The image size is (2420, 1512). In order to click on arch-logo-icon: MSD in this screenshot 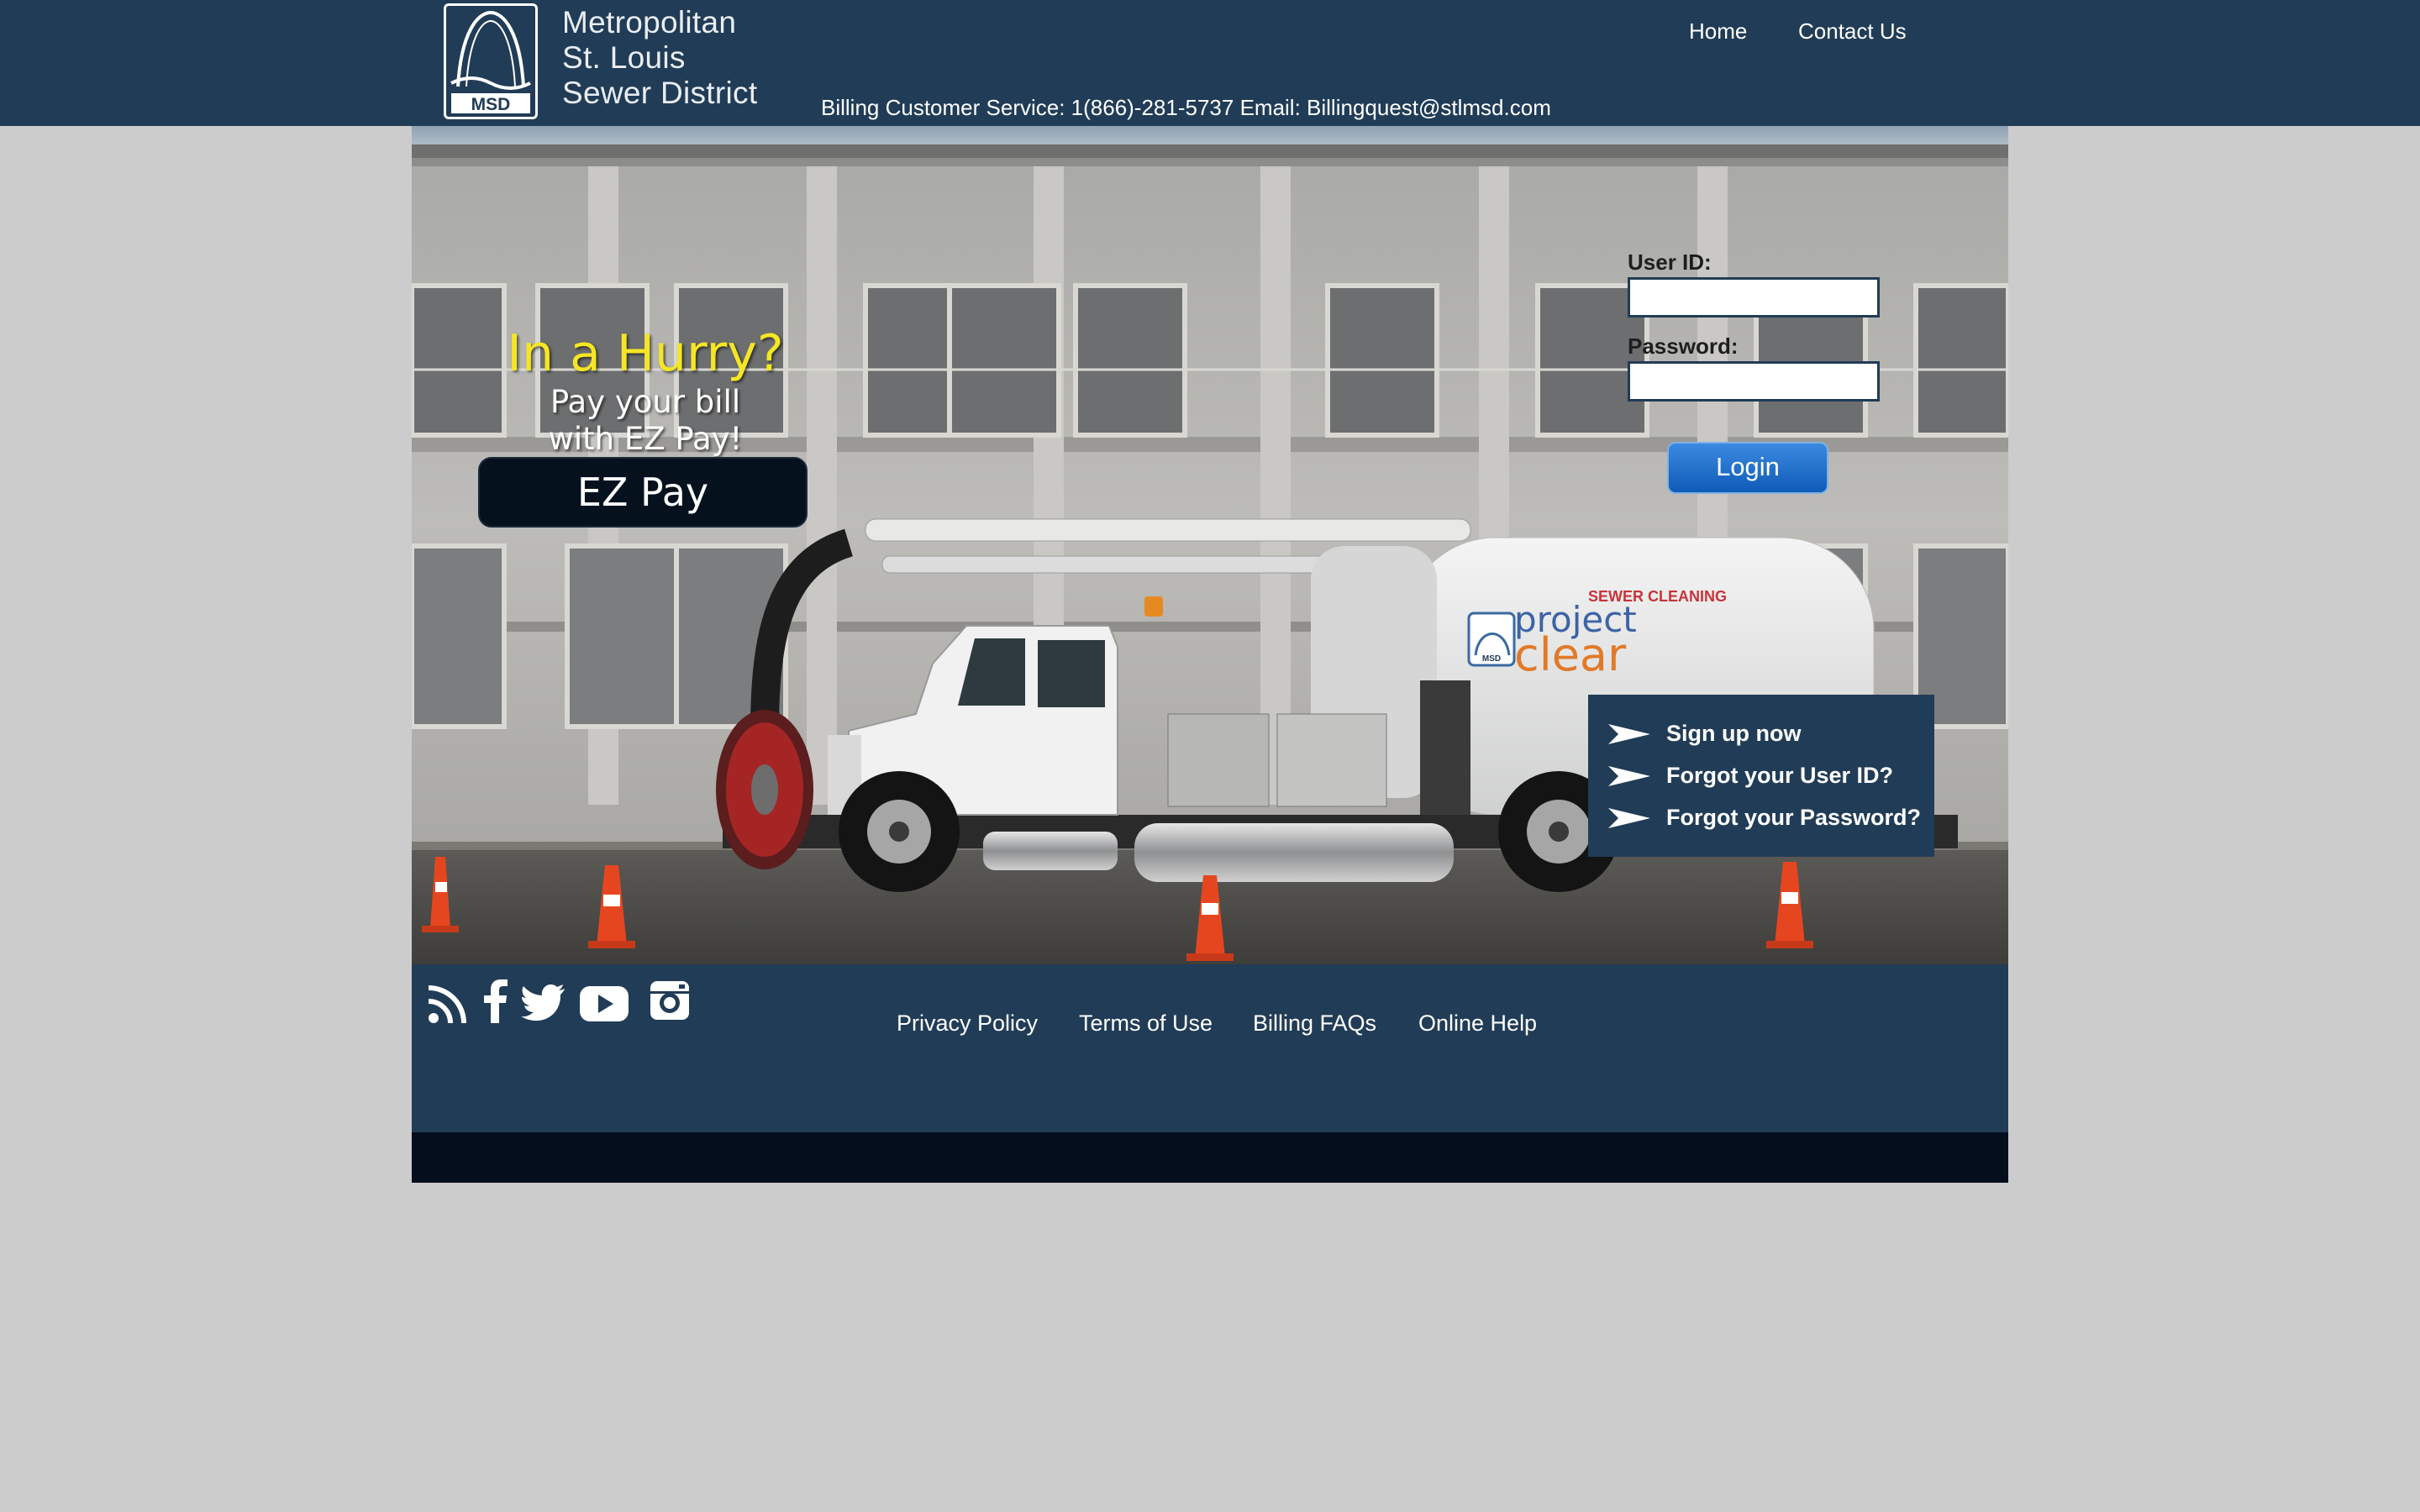, I will do `click(491, 62)`.